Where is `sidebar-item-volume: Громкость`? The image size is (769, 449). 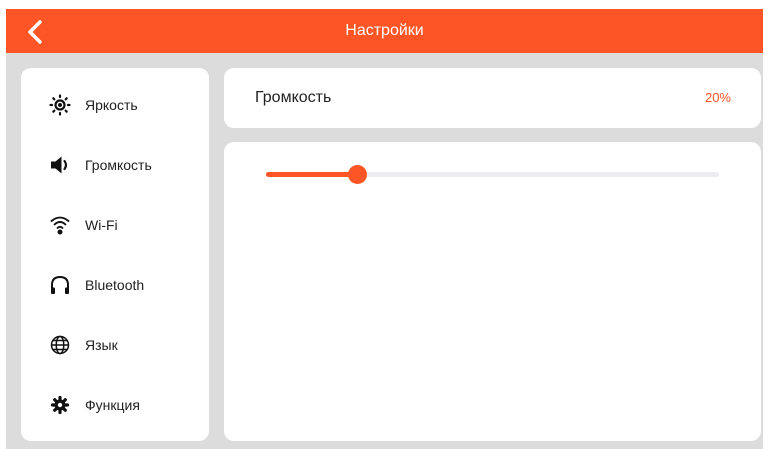 sidebar-item-volume: Громкость is located at coordinates (115, 165).